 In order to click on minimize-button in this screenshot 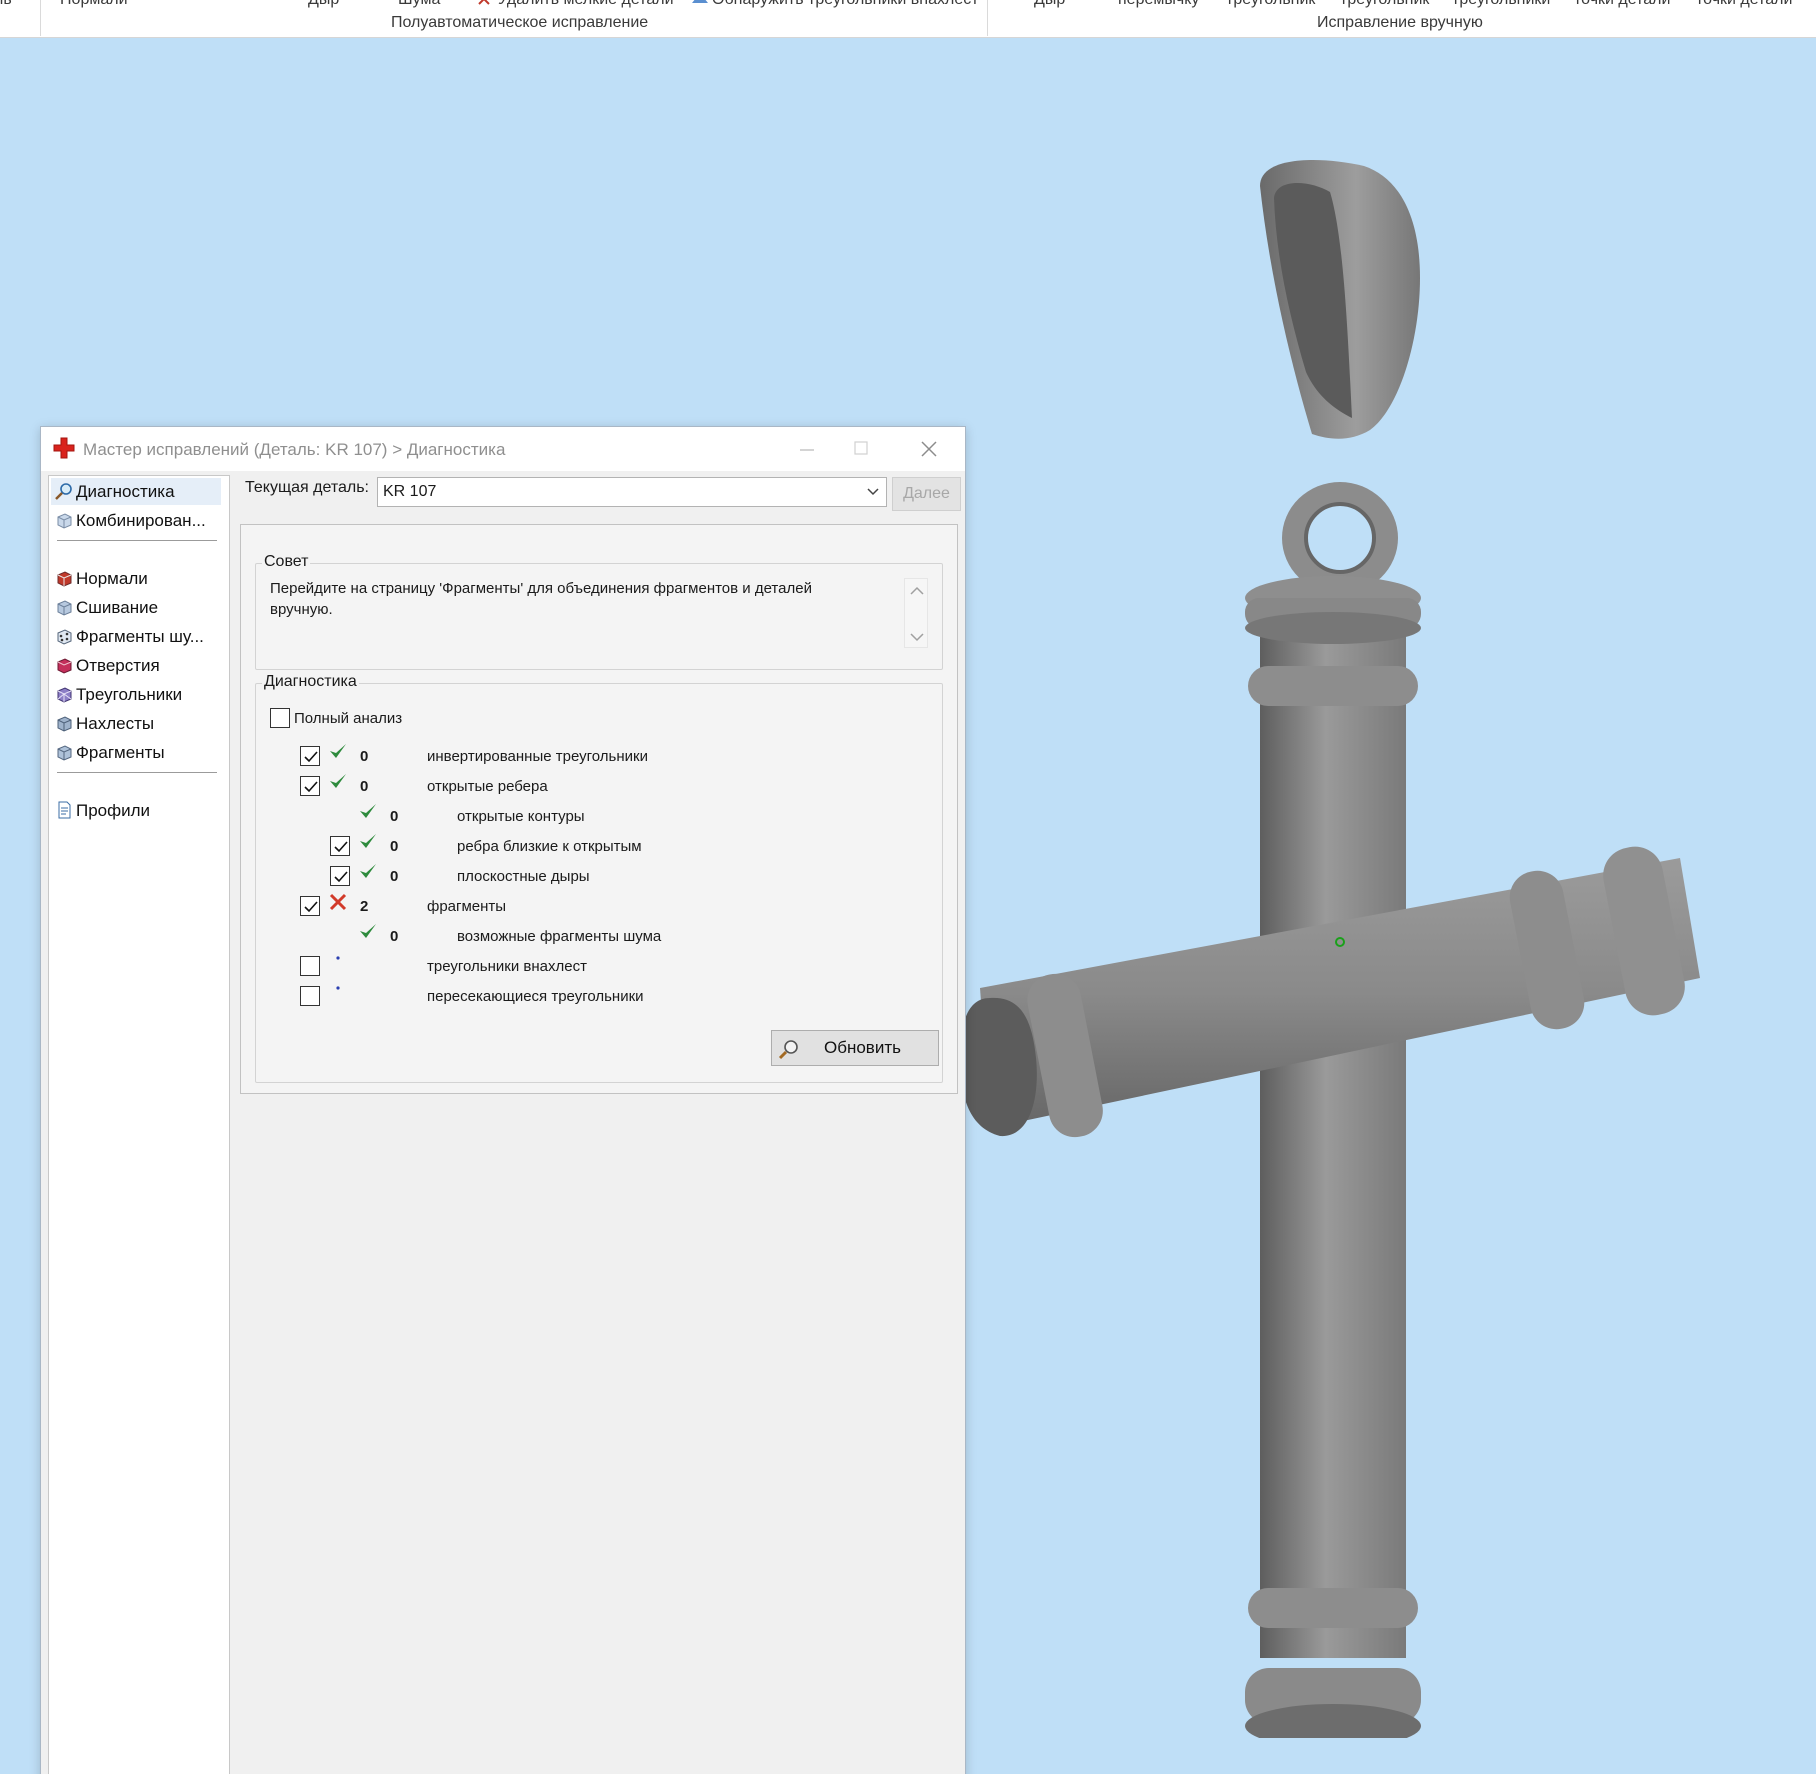, I will do `click(807, 448)`.